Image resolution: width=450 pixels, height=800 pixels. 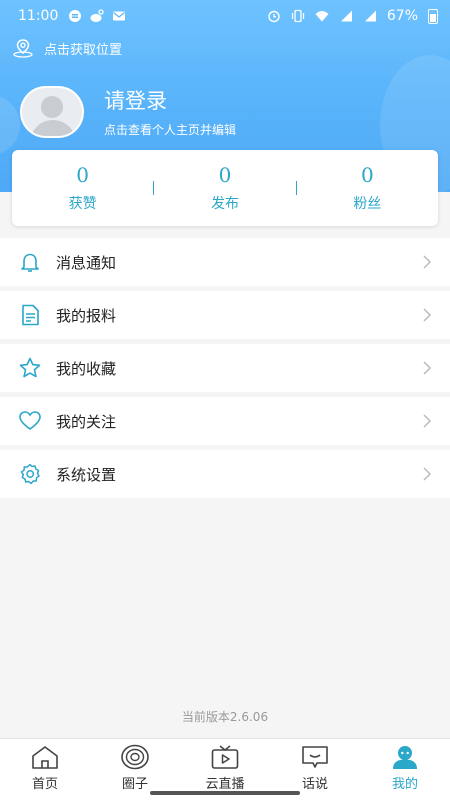 I want to click on menu-item-following: 我的关注, so click(x=225, y=421).